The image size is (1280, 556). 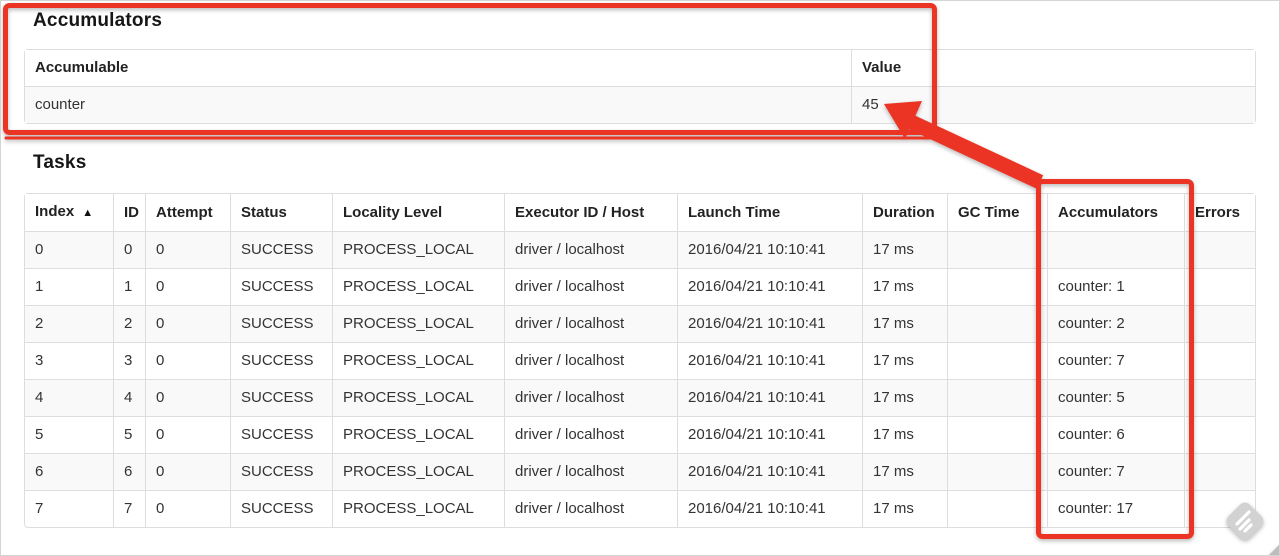 I want to click on cell-accumulators: counter: 1, so click(x=1115, y=286).